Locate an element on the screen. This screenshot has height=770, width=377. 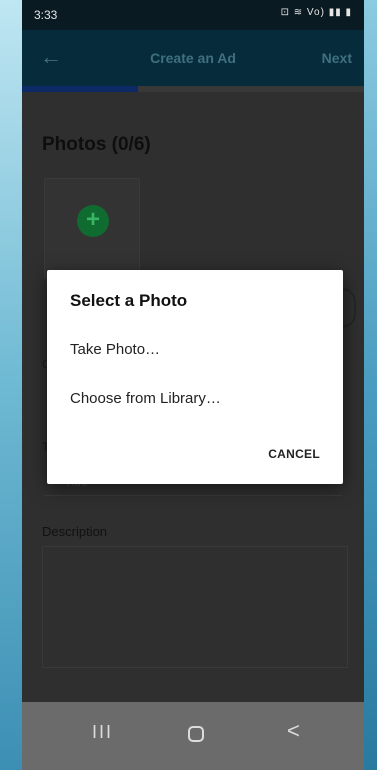
description-label: Description is located at coordinates (75, 531).